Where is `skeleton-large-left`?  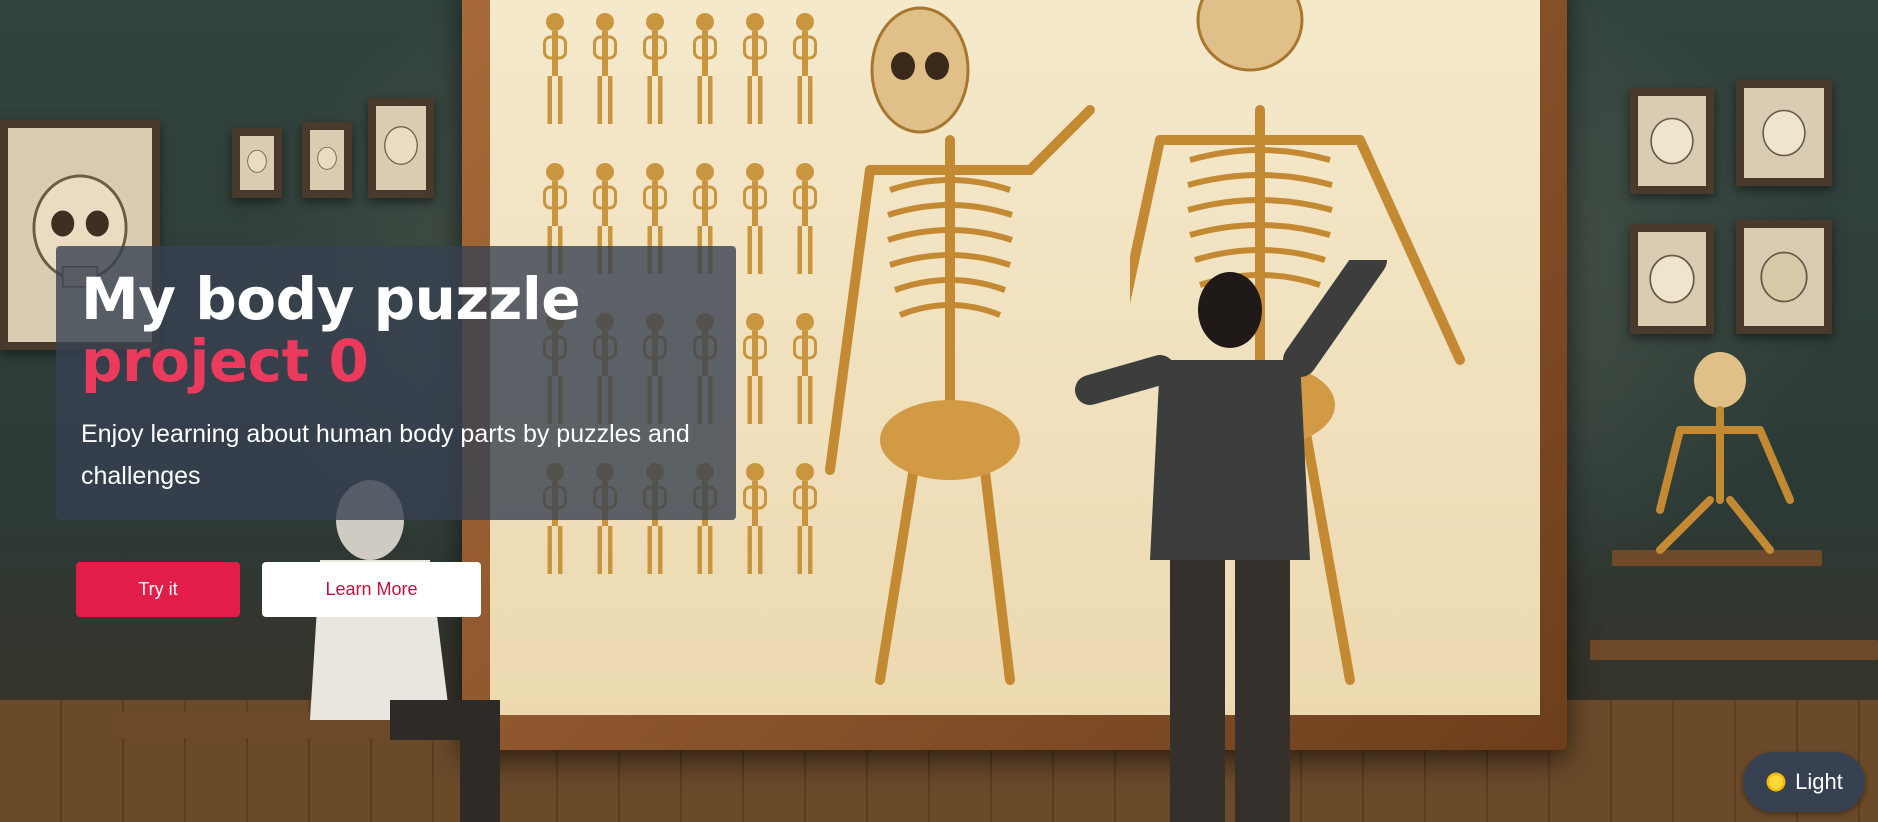 skeleton-large-left is located at coordinates (960, 345).